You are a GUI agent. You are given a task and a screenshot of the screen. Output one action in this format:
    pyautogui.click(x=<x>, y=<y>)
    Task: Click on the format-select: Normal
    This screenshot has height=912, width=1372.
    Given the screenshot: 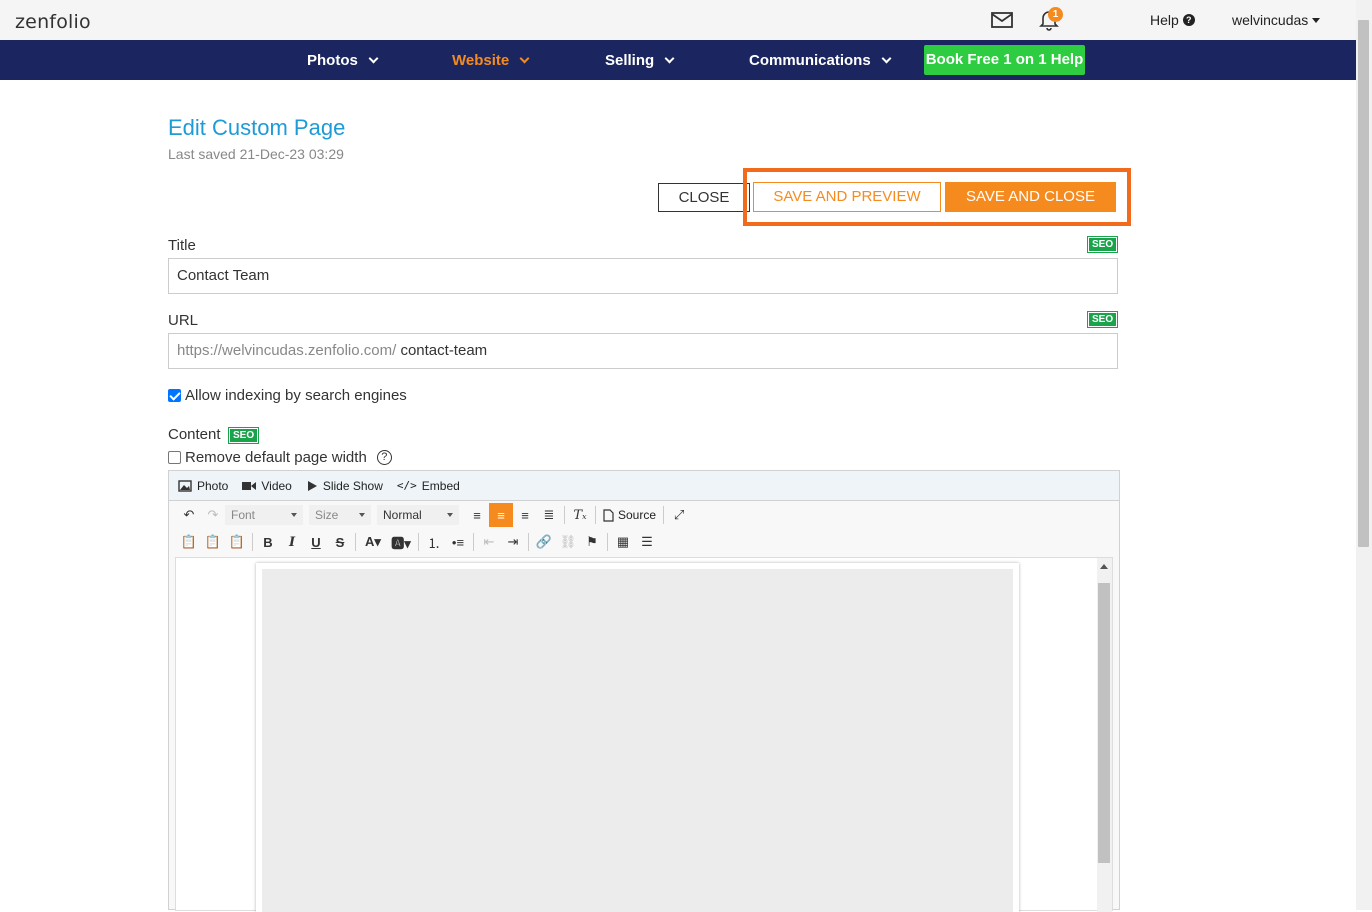 What is the action you would take?
    pyautogui.click(x=418, y=515)
    